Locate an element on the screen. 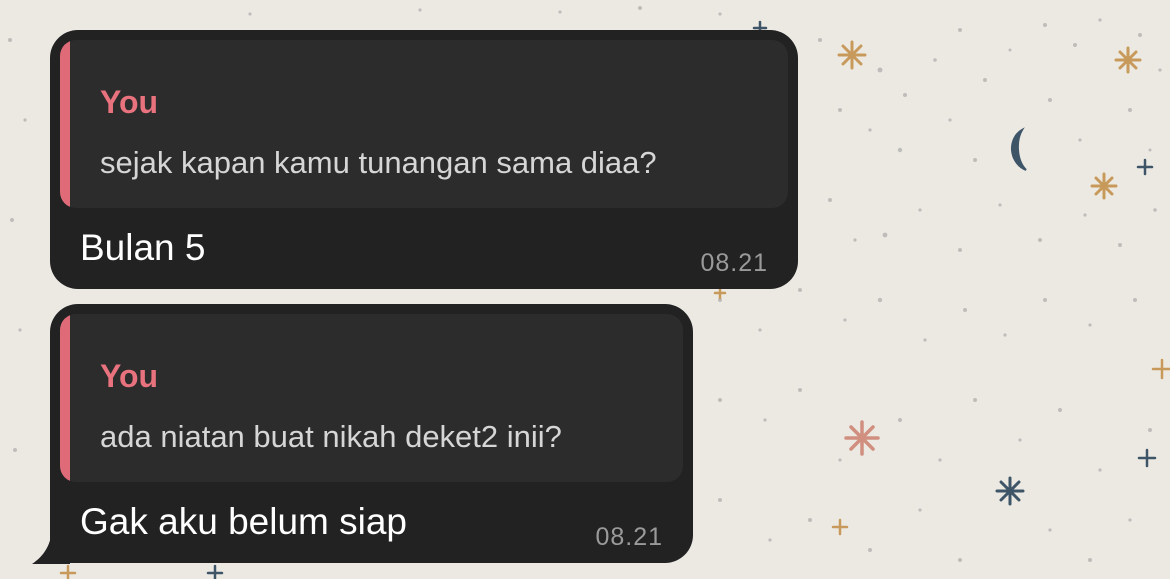  moon-icon is located at coordinates (1019, 149).